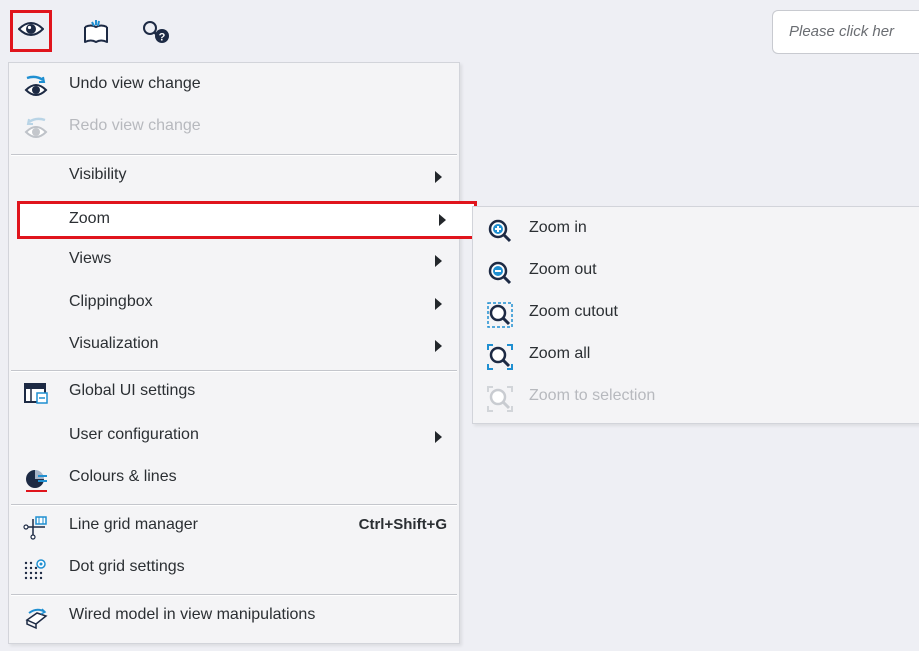  I want to click on submenu-item-zoom-all: Zoom all, so click(696, 355).